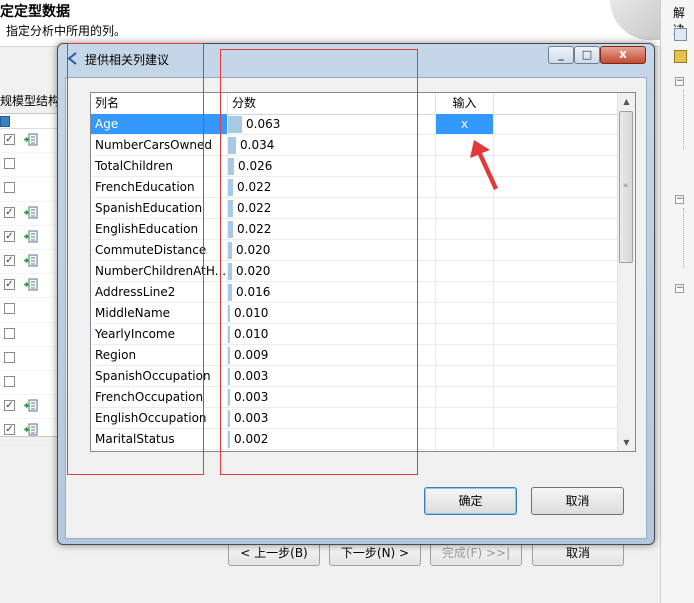 The width and height of the screenshot is (694, 603). Describe the element at coordinates (465, 124) in the screenshot. I see `row-input-cell: x` at that location.